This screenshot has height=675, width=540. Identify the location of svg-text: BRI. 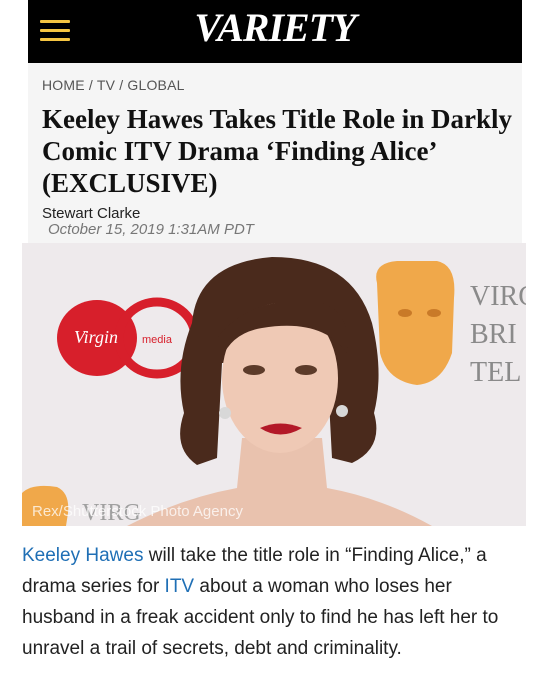
(493, 334).